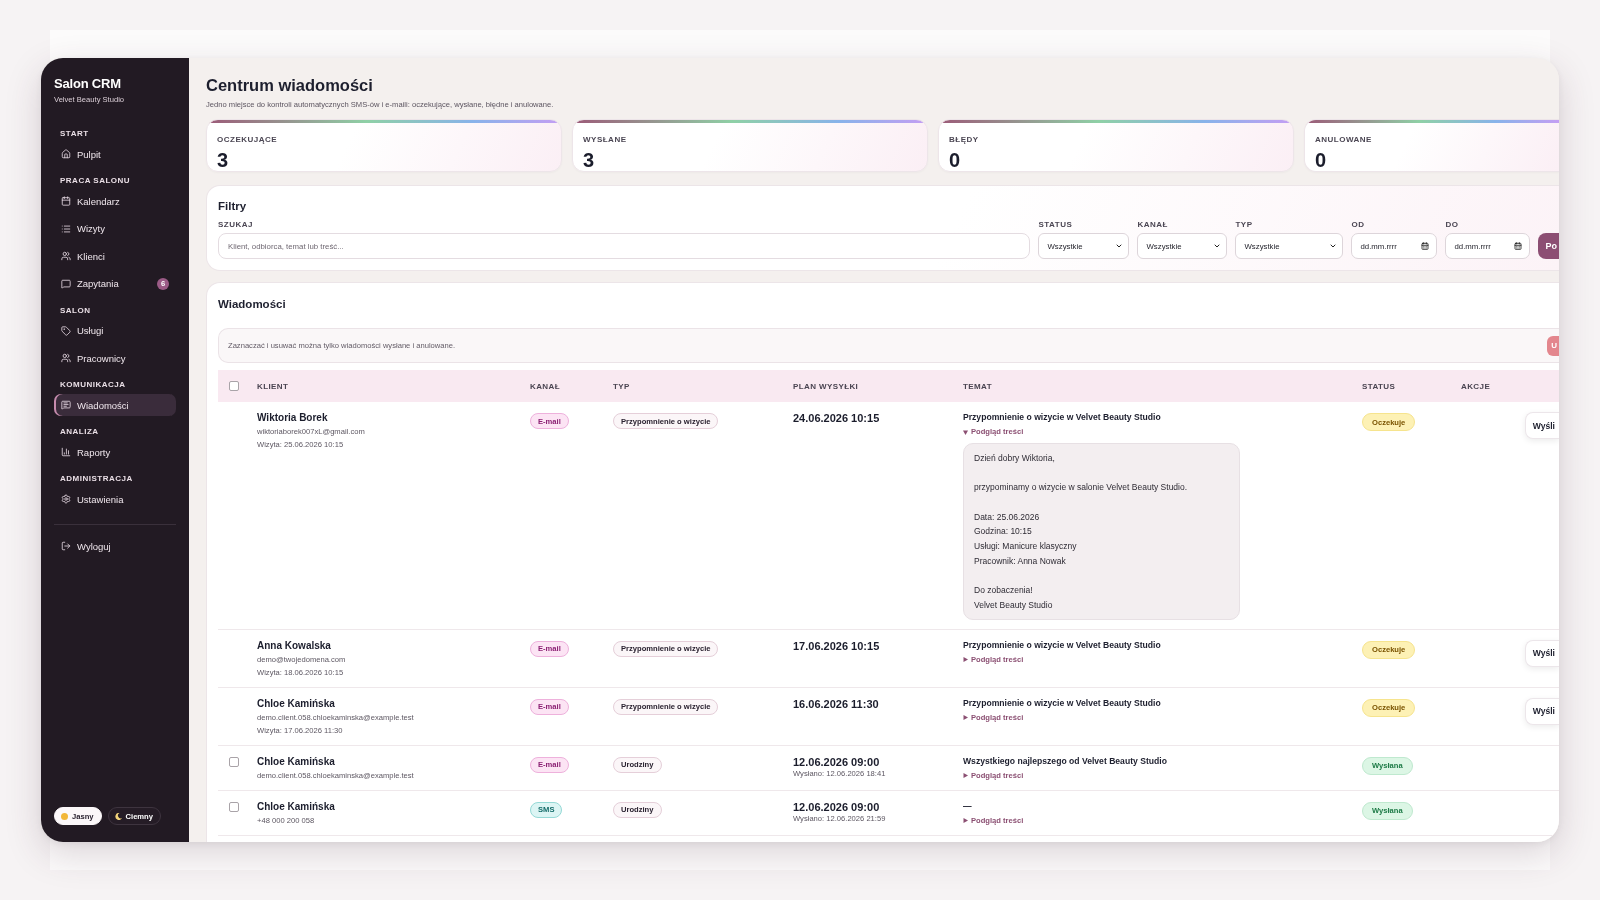  Describe the element at coordinates (1081, 488) in the screenshot. I see `preview-paragraph: przypominamy o wizycie w salonie Velvet Beauty Studio.` at that location.